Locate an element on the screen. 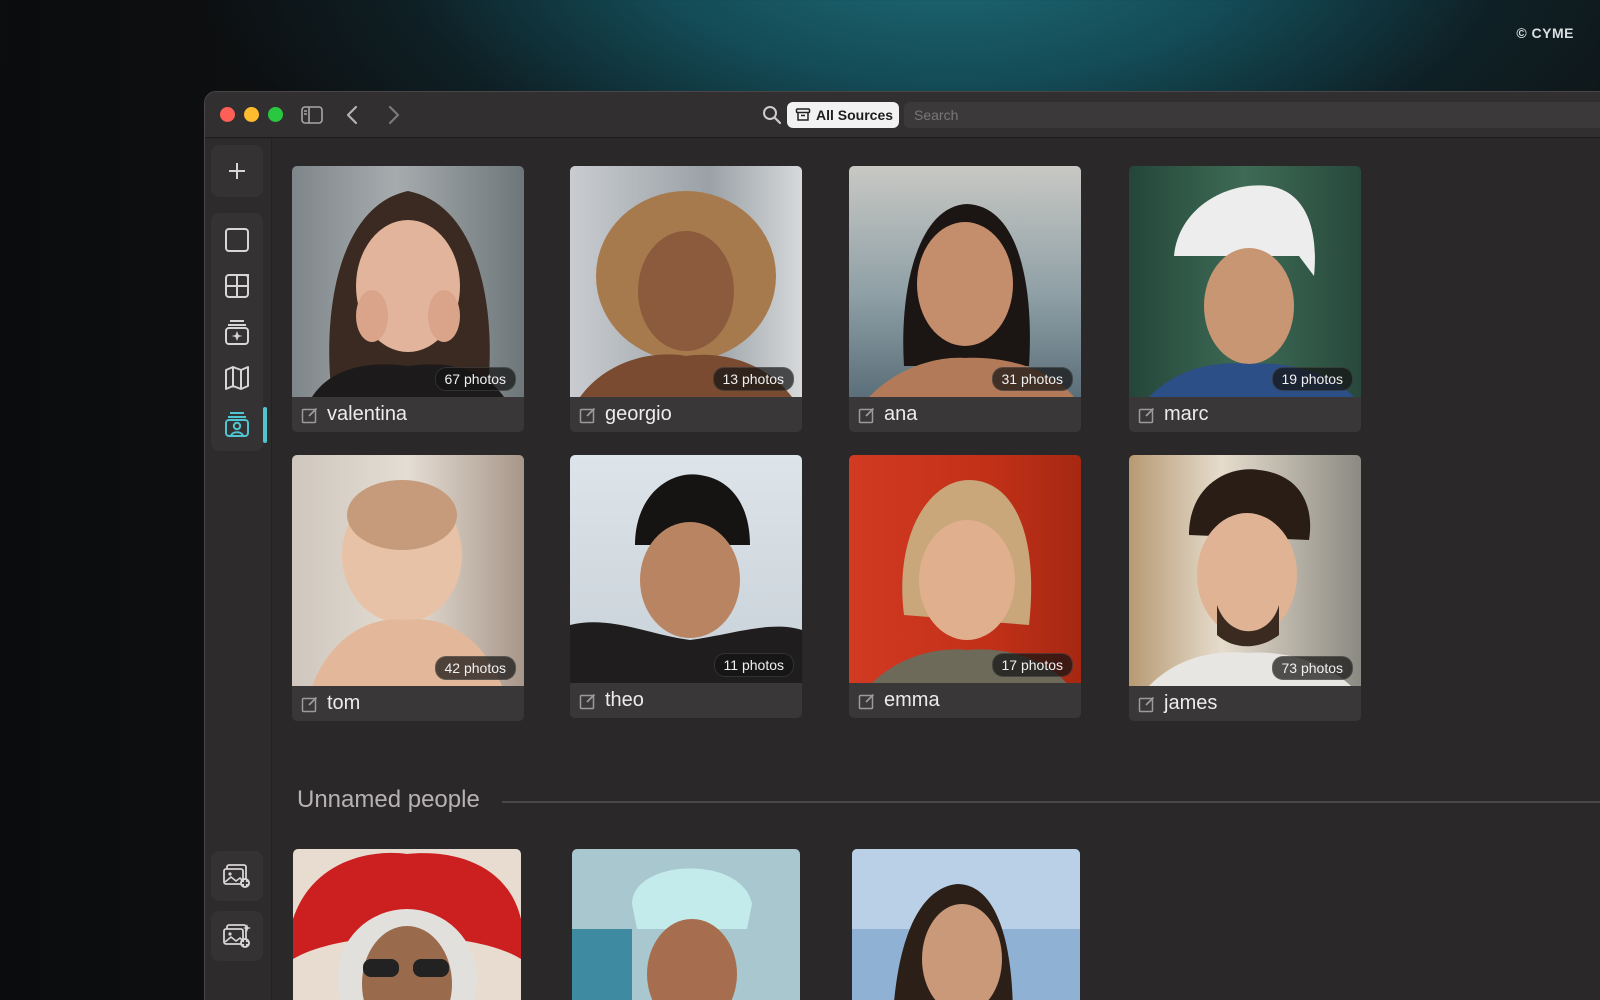 The width and height of the screenshot is (1600, 1000). person-name: james is located at coordinates (1191, 703).